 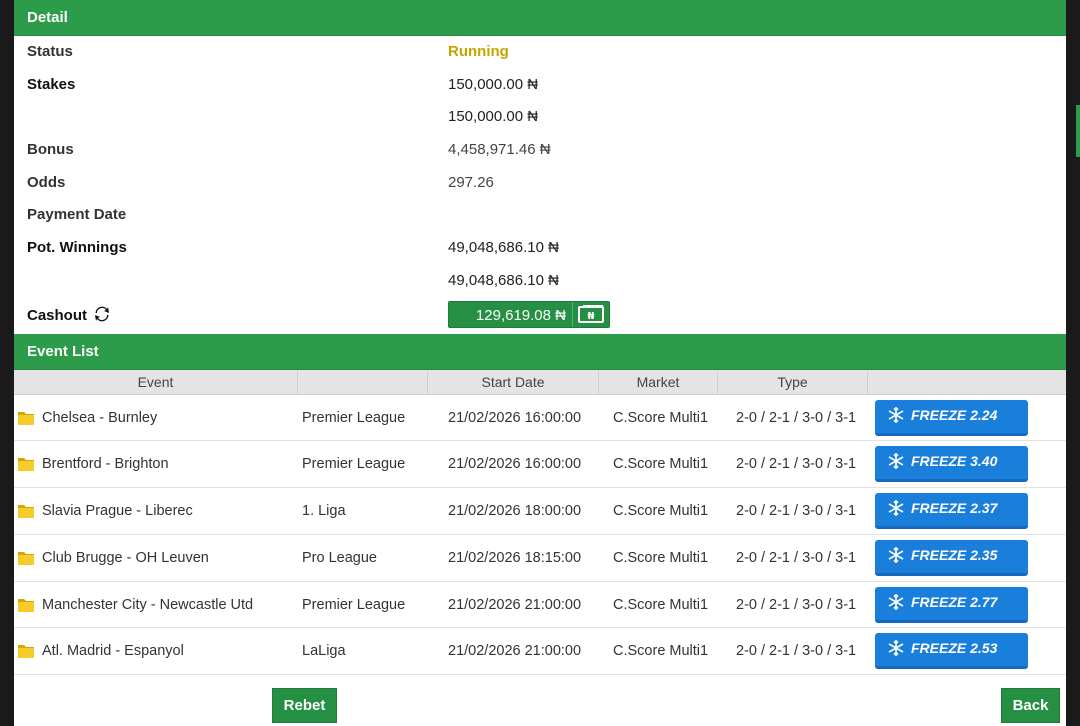 What do you see at coordinates (515, 557) in the screenshot?
I see `event-date: 21/02/2026 18:15:00` at bounding box center [515, 557].